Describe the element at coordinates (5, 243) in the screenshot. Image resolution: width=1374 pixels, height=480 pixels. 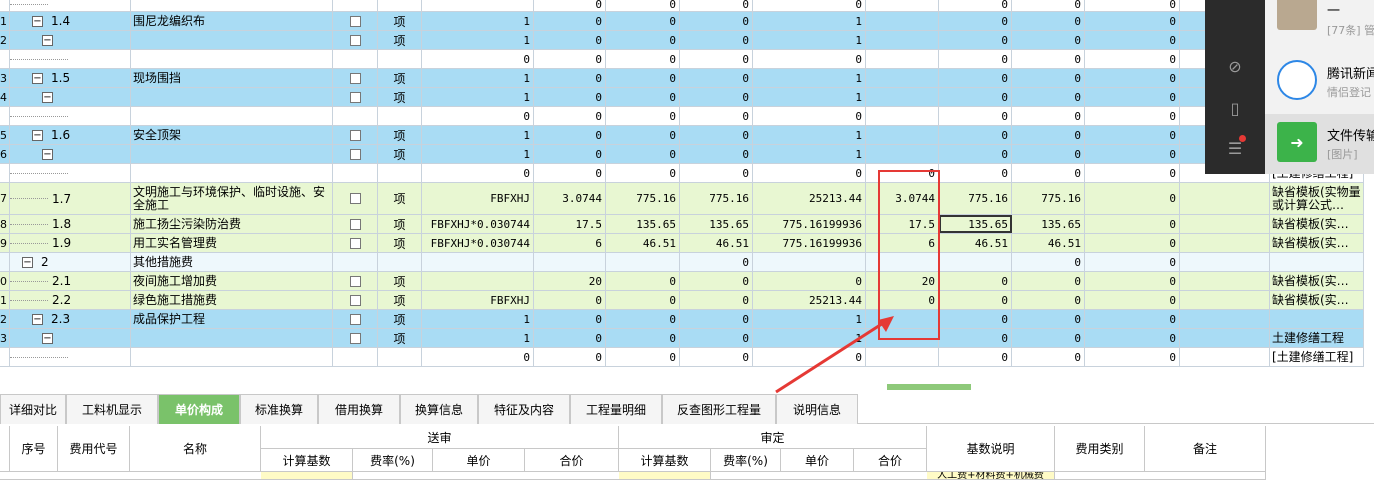
I see `cell-rowno: 9` at that location.